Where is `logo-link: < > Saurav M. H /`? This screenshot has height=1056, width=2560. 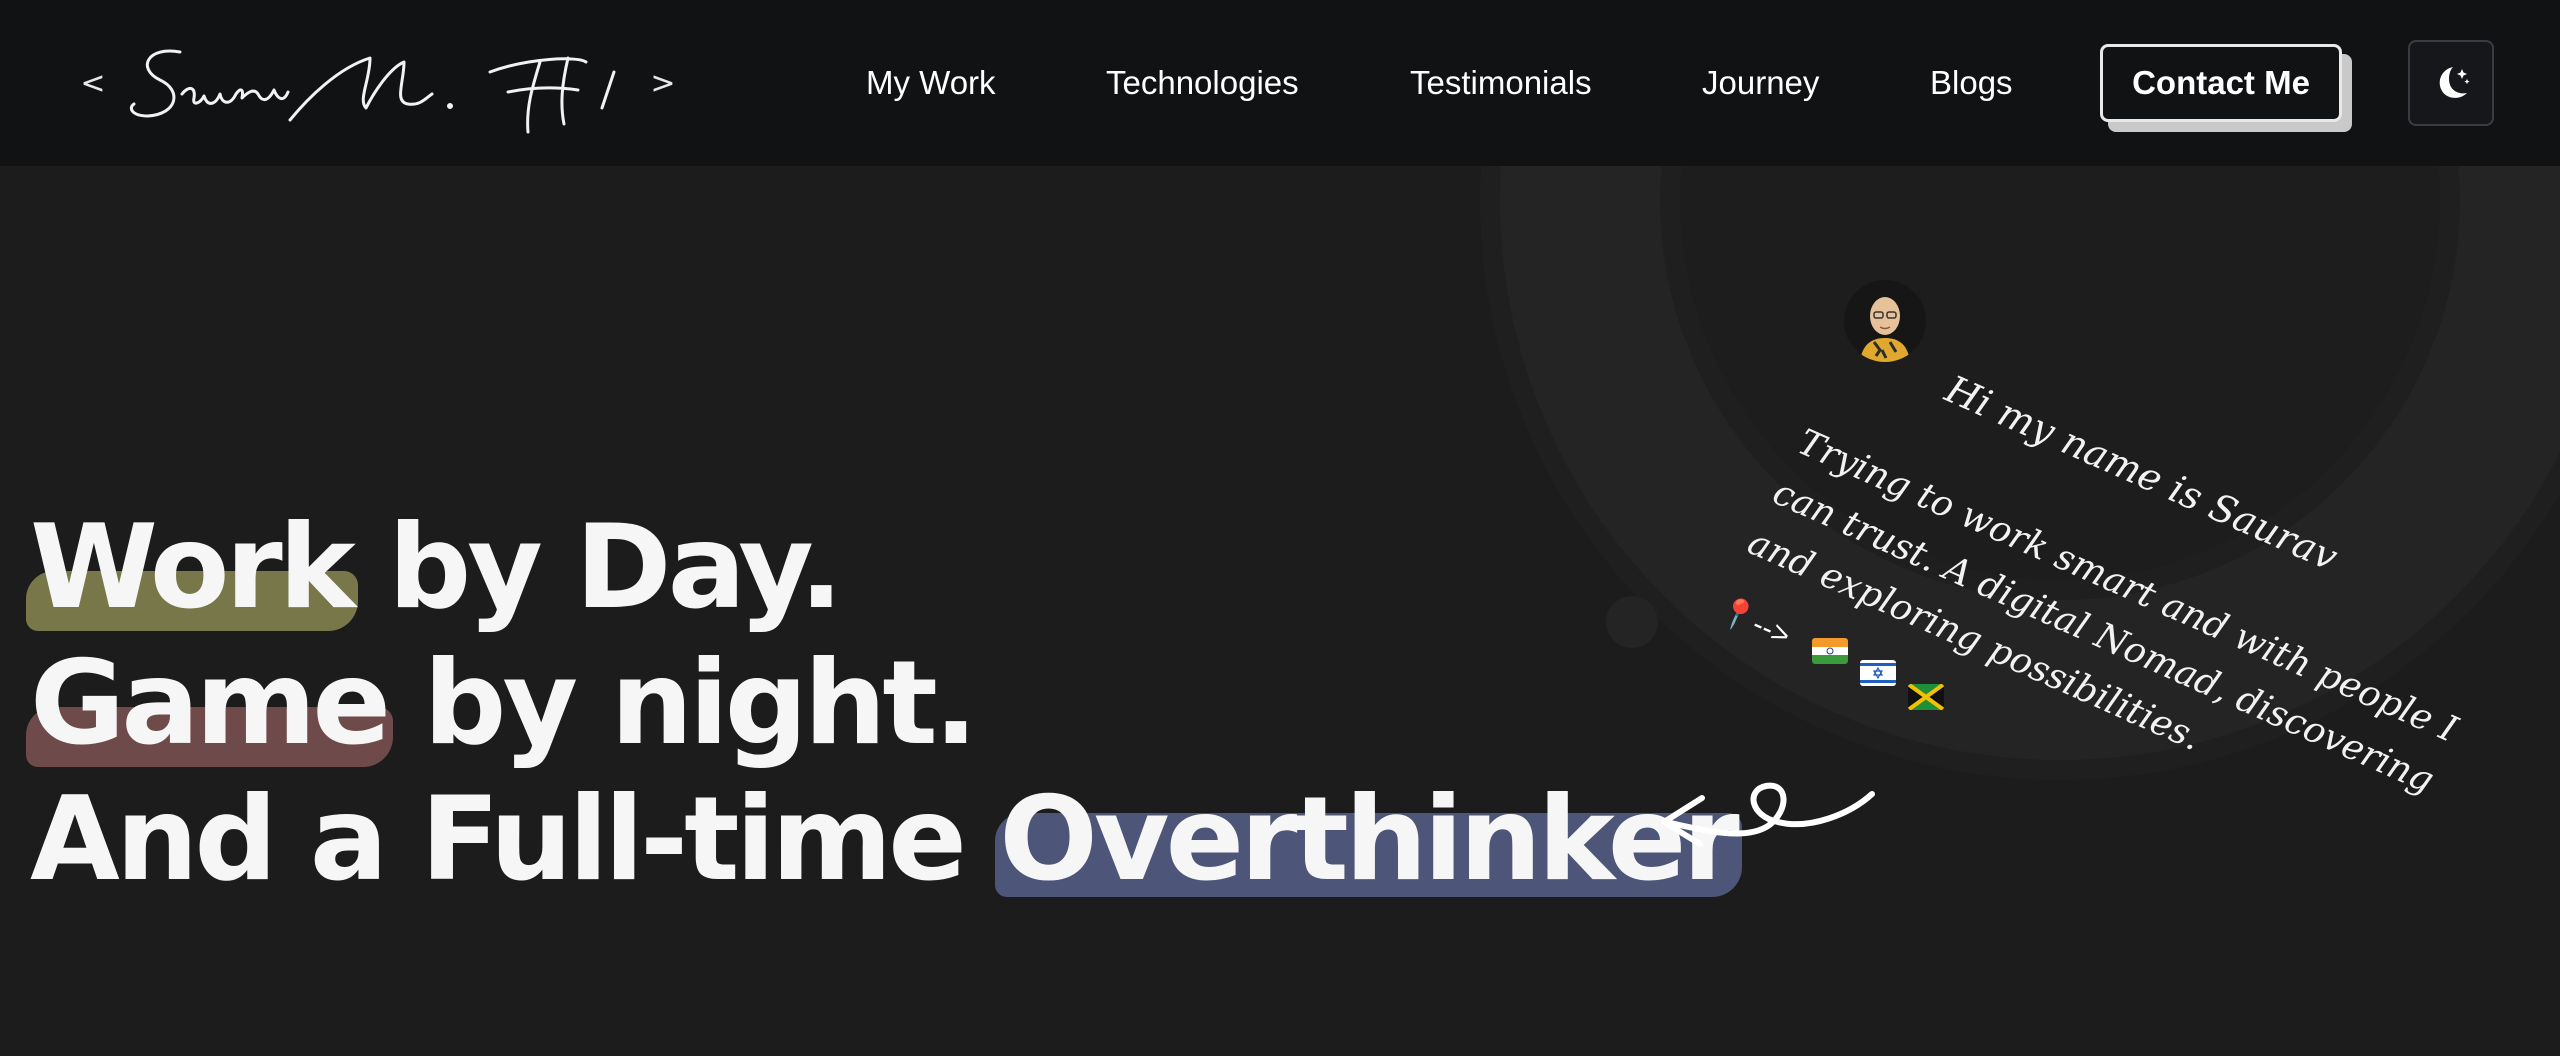 logo-link: < > Saurav M. H / is located at coordinates (388, 83).